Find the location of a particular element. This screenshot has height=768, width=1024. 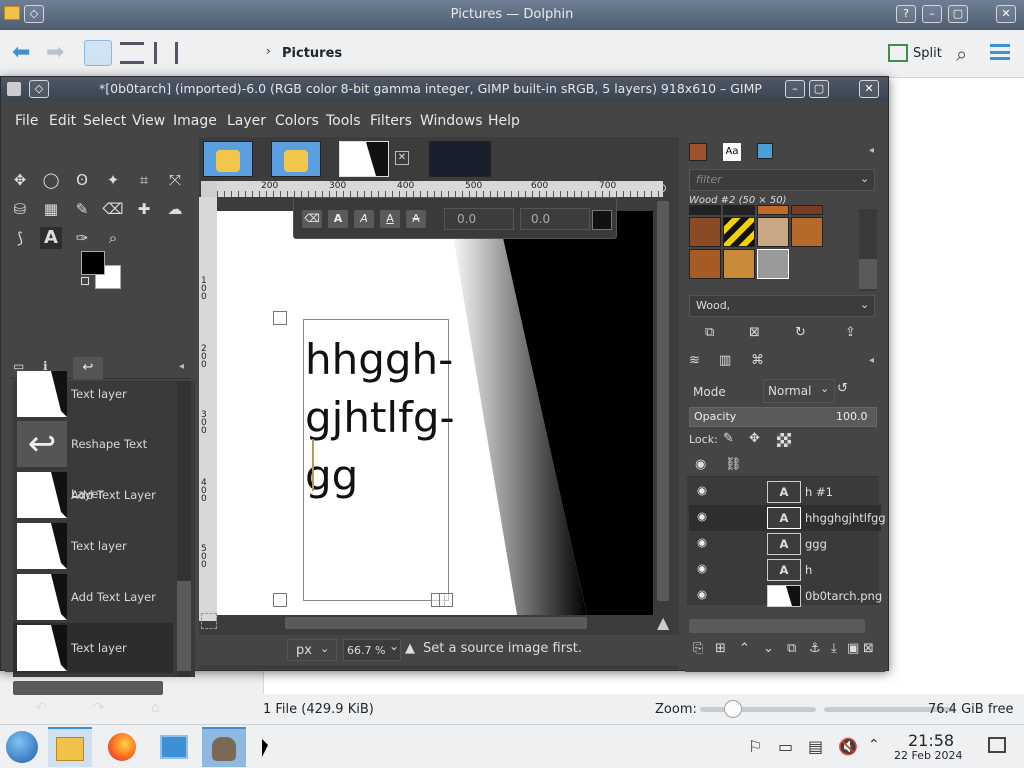

clock-time: 21:58 is located at coordinates (931, 740).